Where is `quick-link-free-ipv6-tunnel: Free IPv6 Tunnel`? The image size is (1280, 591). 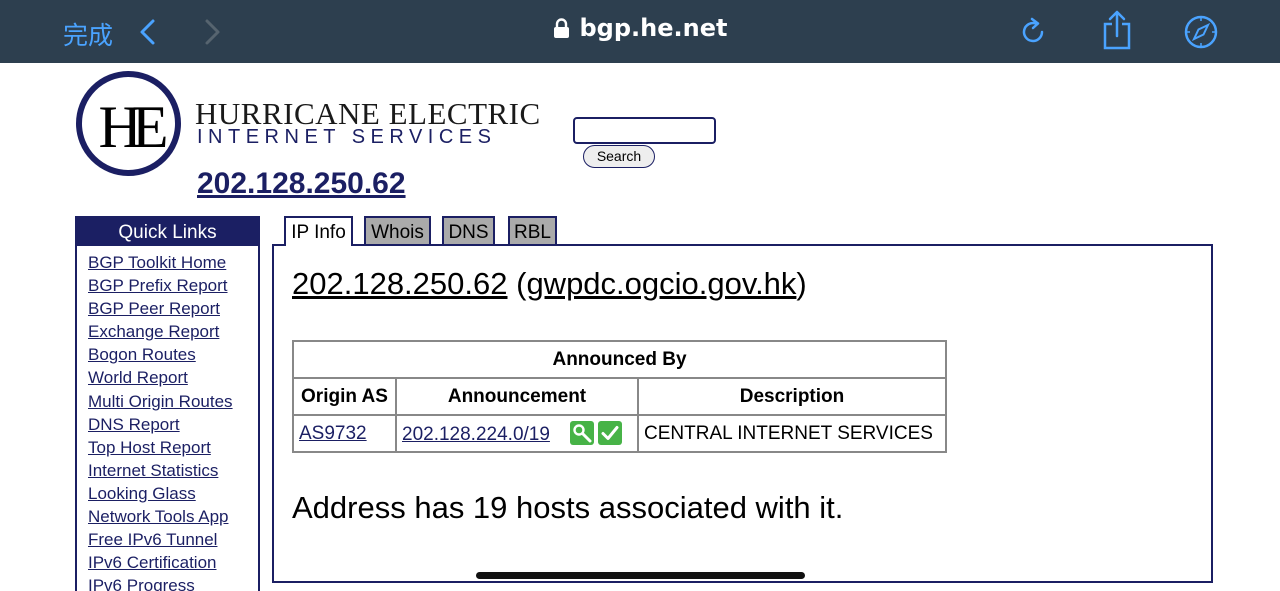
quick-link-free-ipv6-tunnel: Free IPv6 Tunnel is located at coordinates (173, 540).